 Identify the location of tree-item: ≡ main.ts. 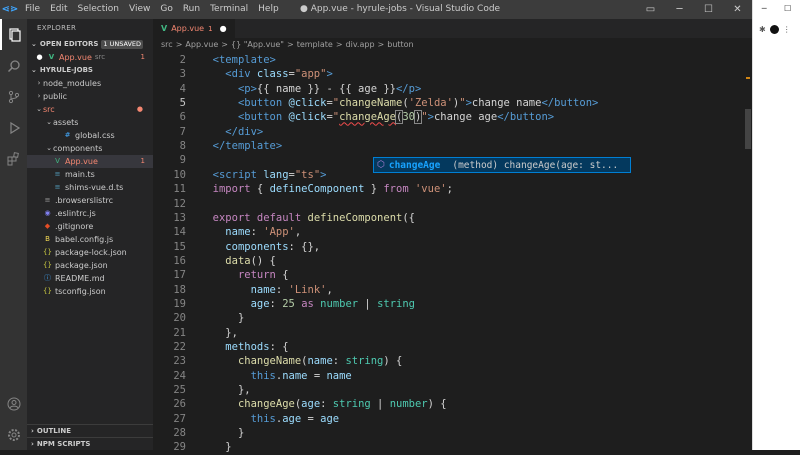
(90, 174).